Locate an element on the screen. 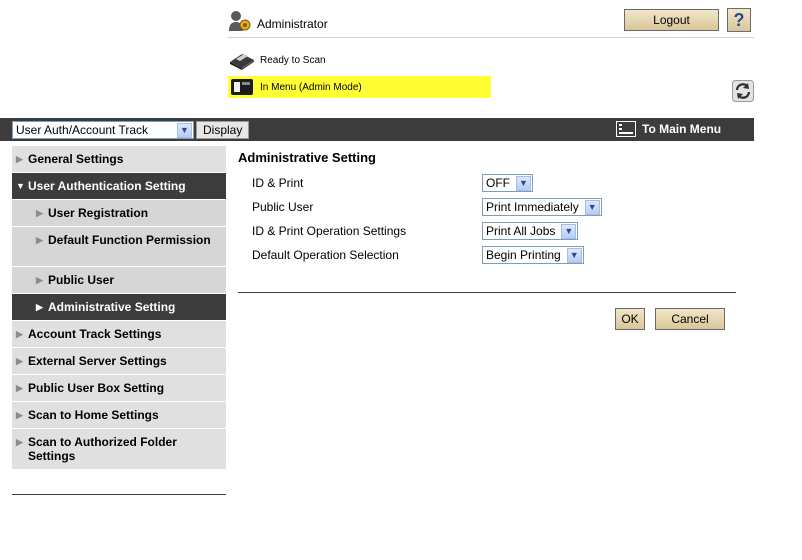 The width and height of the screenshot is (802, 560). sidebar-item-account-track-settings: ▶ Account Track Settings is located at coordinates (119, 334).